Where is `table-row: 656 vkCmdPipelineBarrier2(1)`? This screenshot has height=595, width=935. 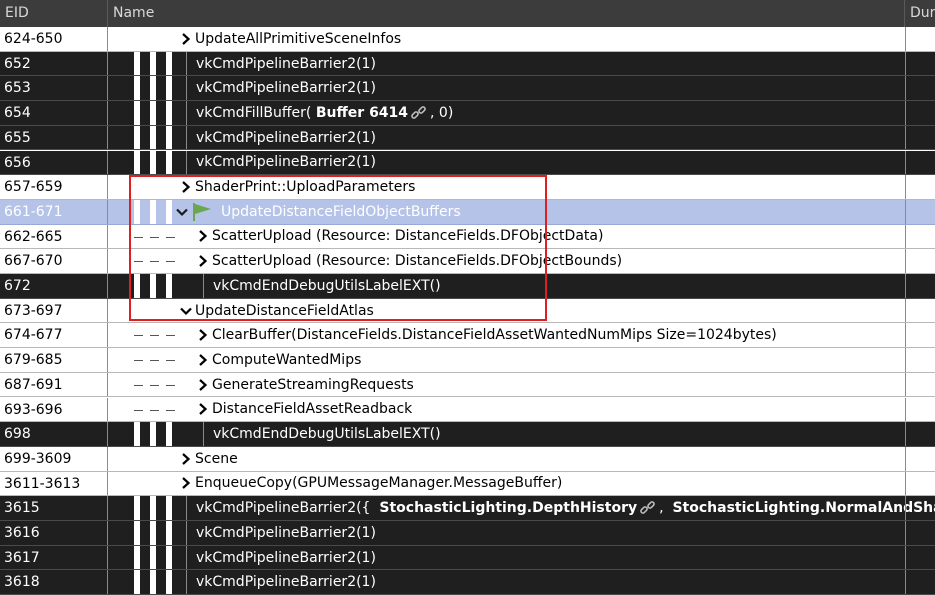
table-row: 656 vkCmdPipelineBarrier2(1) is located at coordinates (467, 163).